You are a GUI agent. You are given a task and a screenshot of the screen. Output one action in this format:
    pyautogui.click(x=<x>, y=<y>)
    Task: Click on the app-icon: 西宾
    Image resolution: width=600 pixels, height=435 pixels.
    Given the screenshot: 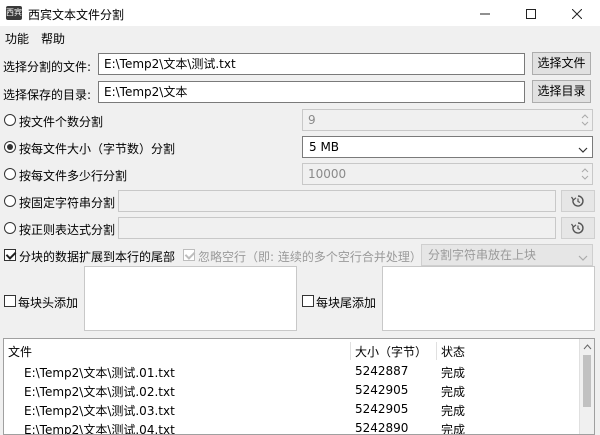 What is the action you would take?
    pyautogui.click(x=14, y=13)
    